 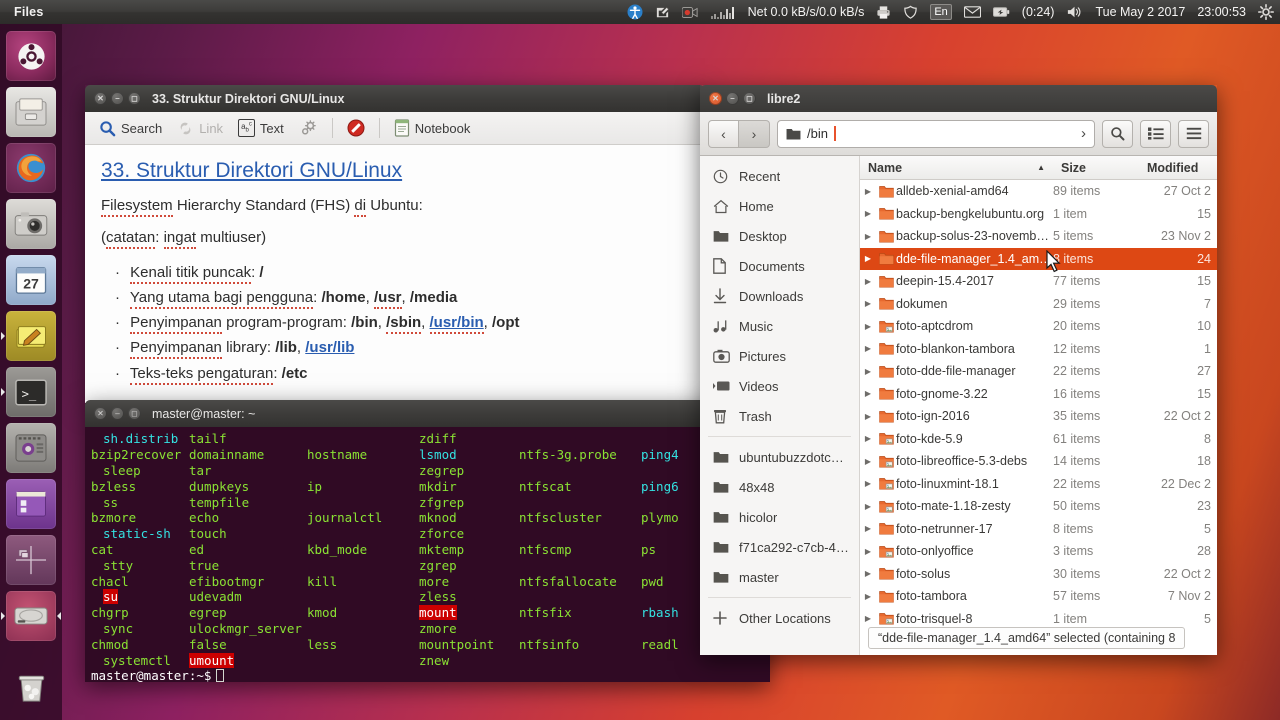 I want to click on launcher-item-system-settings-icon, so click(x=31, y=448).